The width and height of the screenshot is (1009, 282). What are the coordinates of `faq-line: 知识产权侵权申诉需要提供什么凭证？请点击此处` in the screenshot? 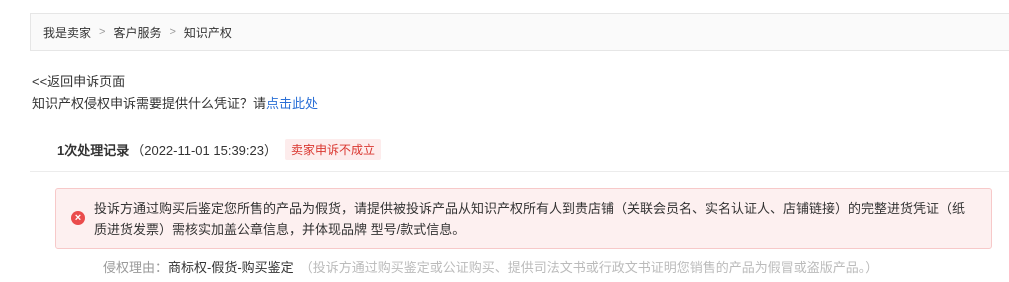 It's located at (175, 102).